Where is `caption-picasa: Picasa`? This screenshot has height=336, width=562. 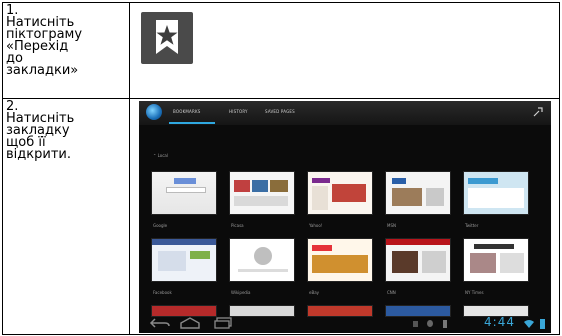 caption-picasa: Picasa is located at coordinates (237, 225).